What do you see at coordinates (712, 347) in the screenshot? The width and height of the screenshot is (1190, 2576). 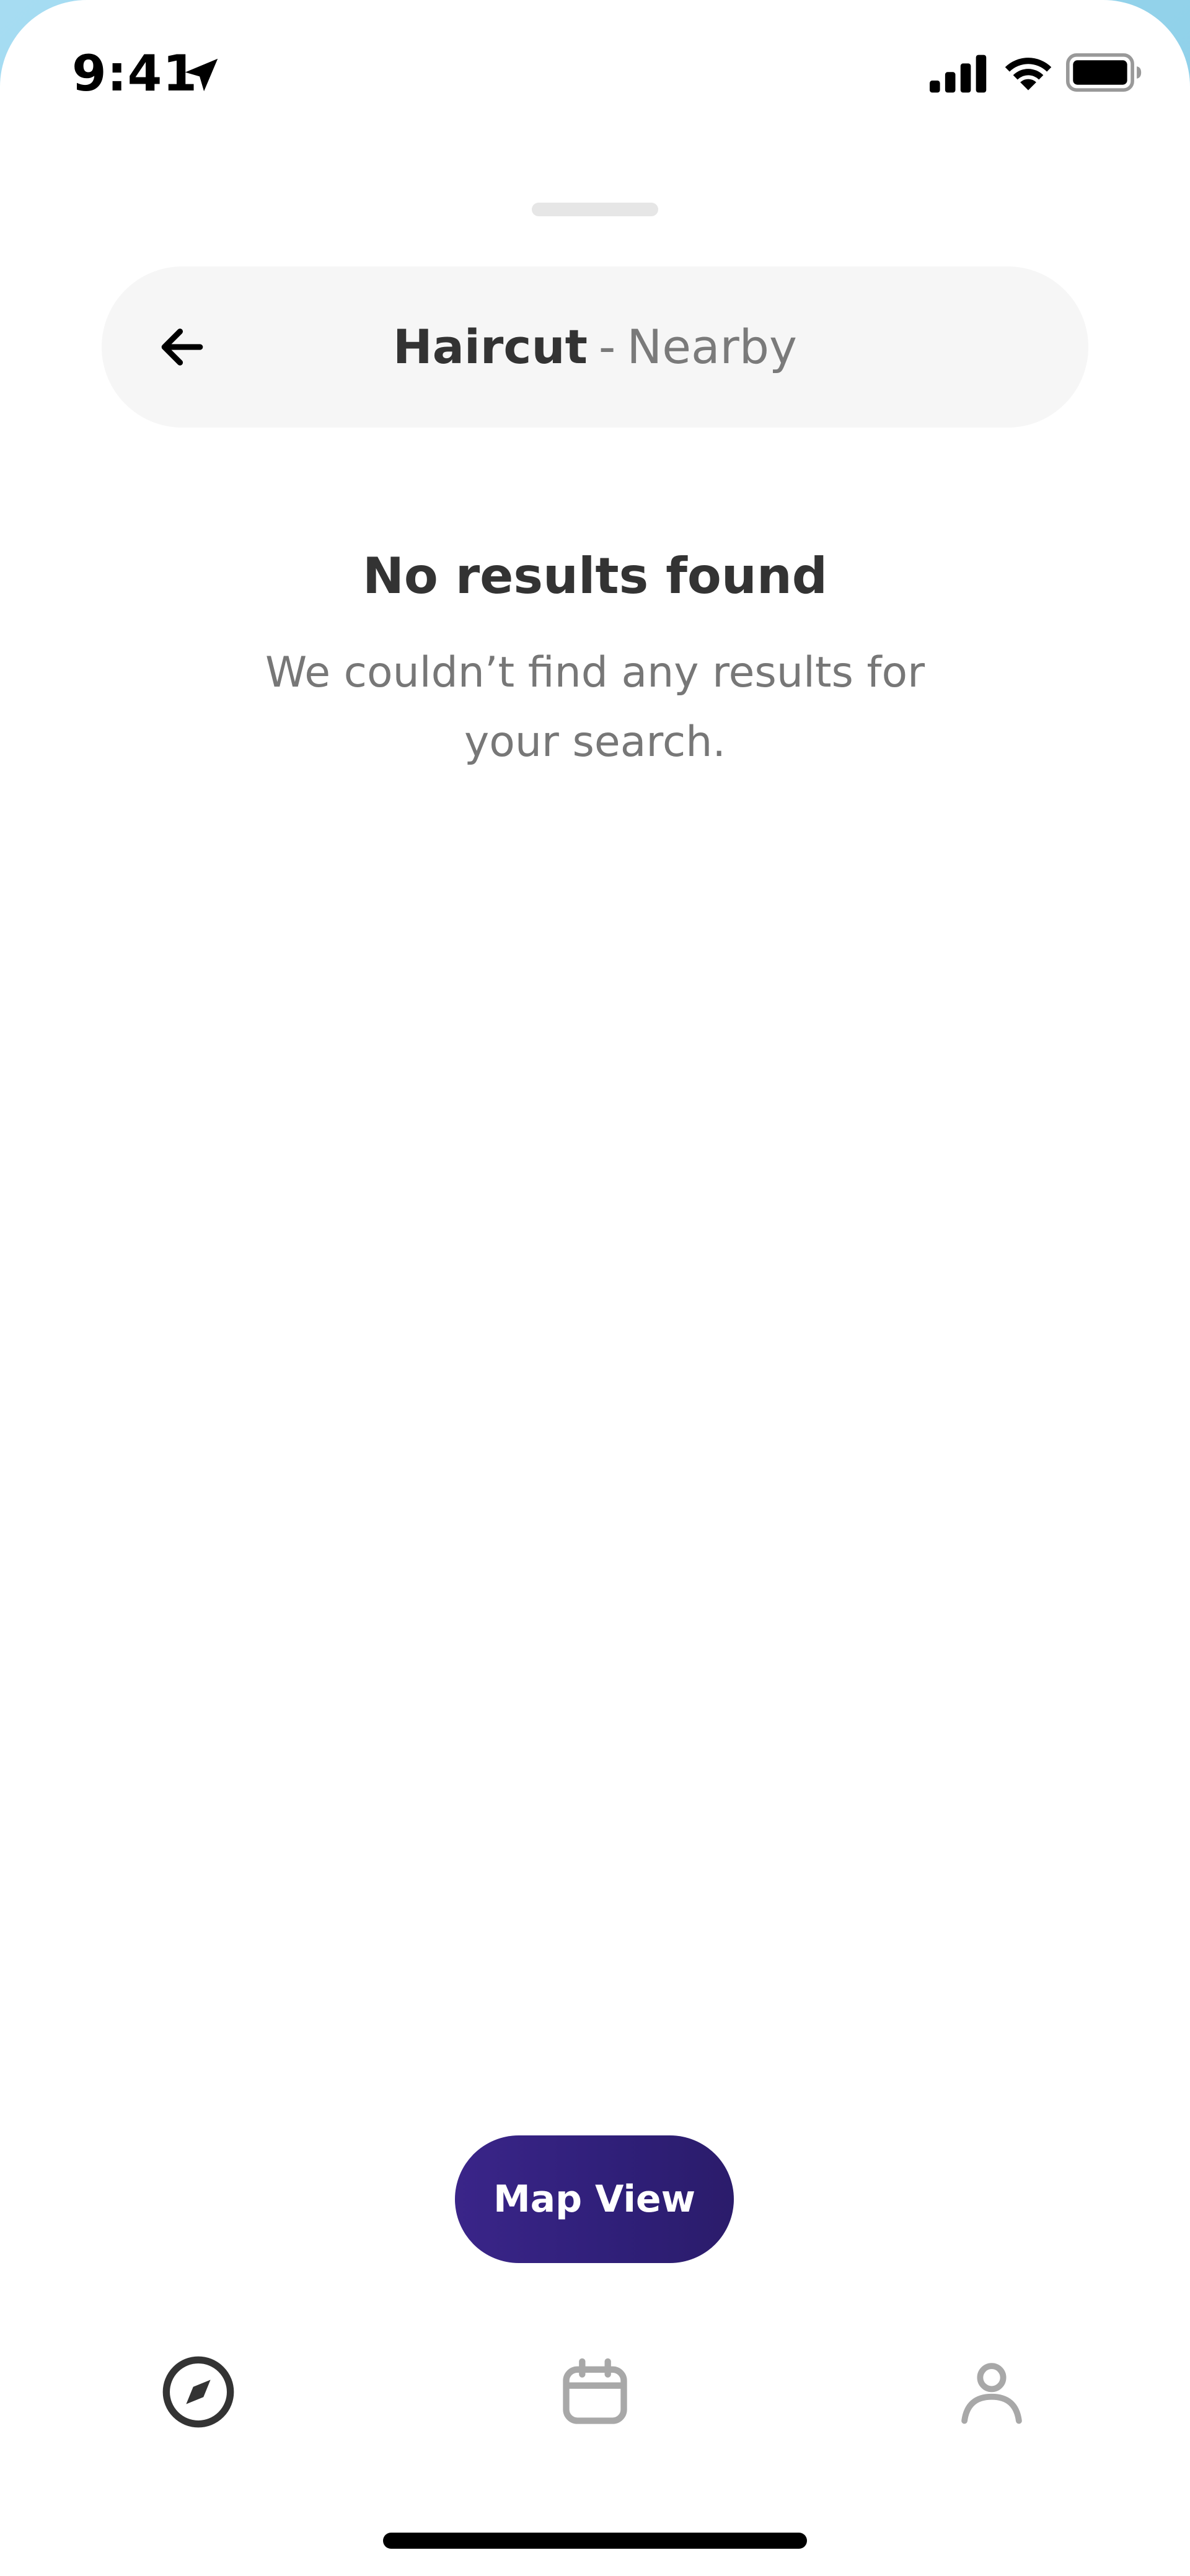 I see `search-scope: Nearby` at bounding box center [712, 347].